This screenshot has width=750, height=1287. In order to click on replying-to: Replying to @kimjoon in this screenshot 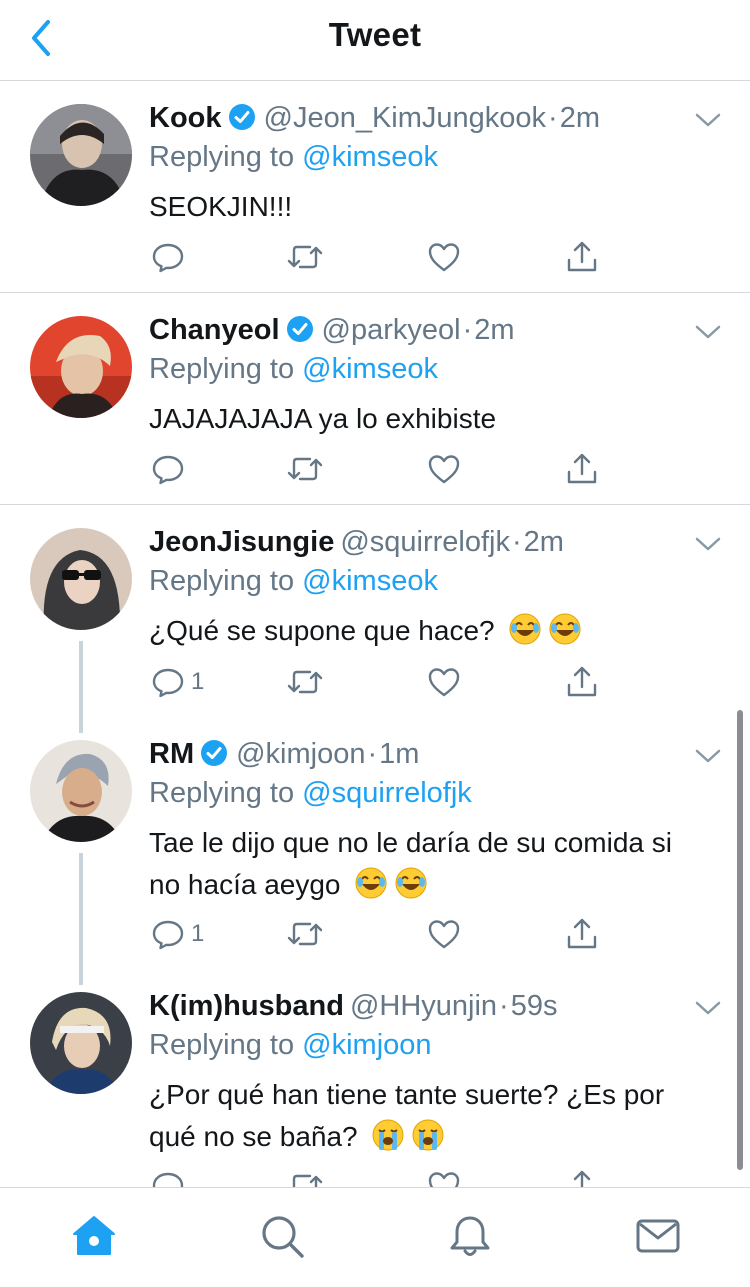, I will do `click(290, 1045)`.